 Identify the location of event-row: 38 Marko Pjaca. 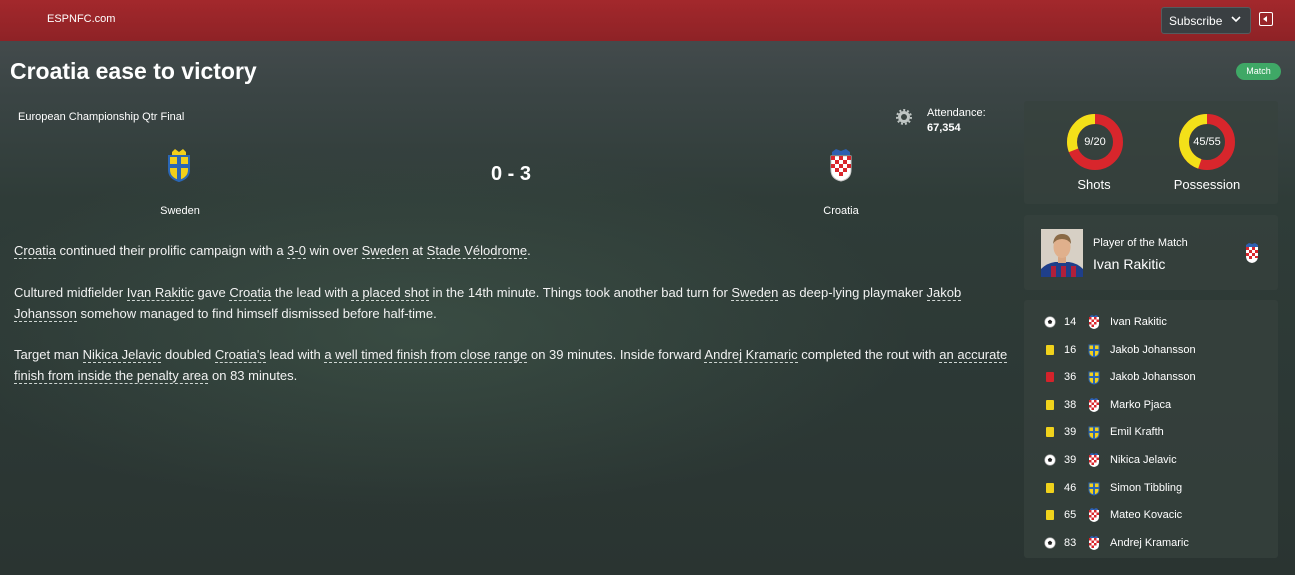
(1151, 406).